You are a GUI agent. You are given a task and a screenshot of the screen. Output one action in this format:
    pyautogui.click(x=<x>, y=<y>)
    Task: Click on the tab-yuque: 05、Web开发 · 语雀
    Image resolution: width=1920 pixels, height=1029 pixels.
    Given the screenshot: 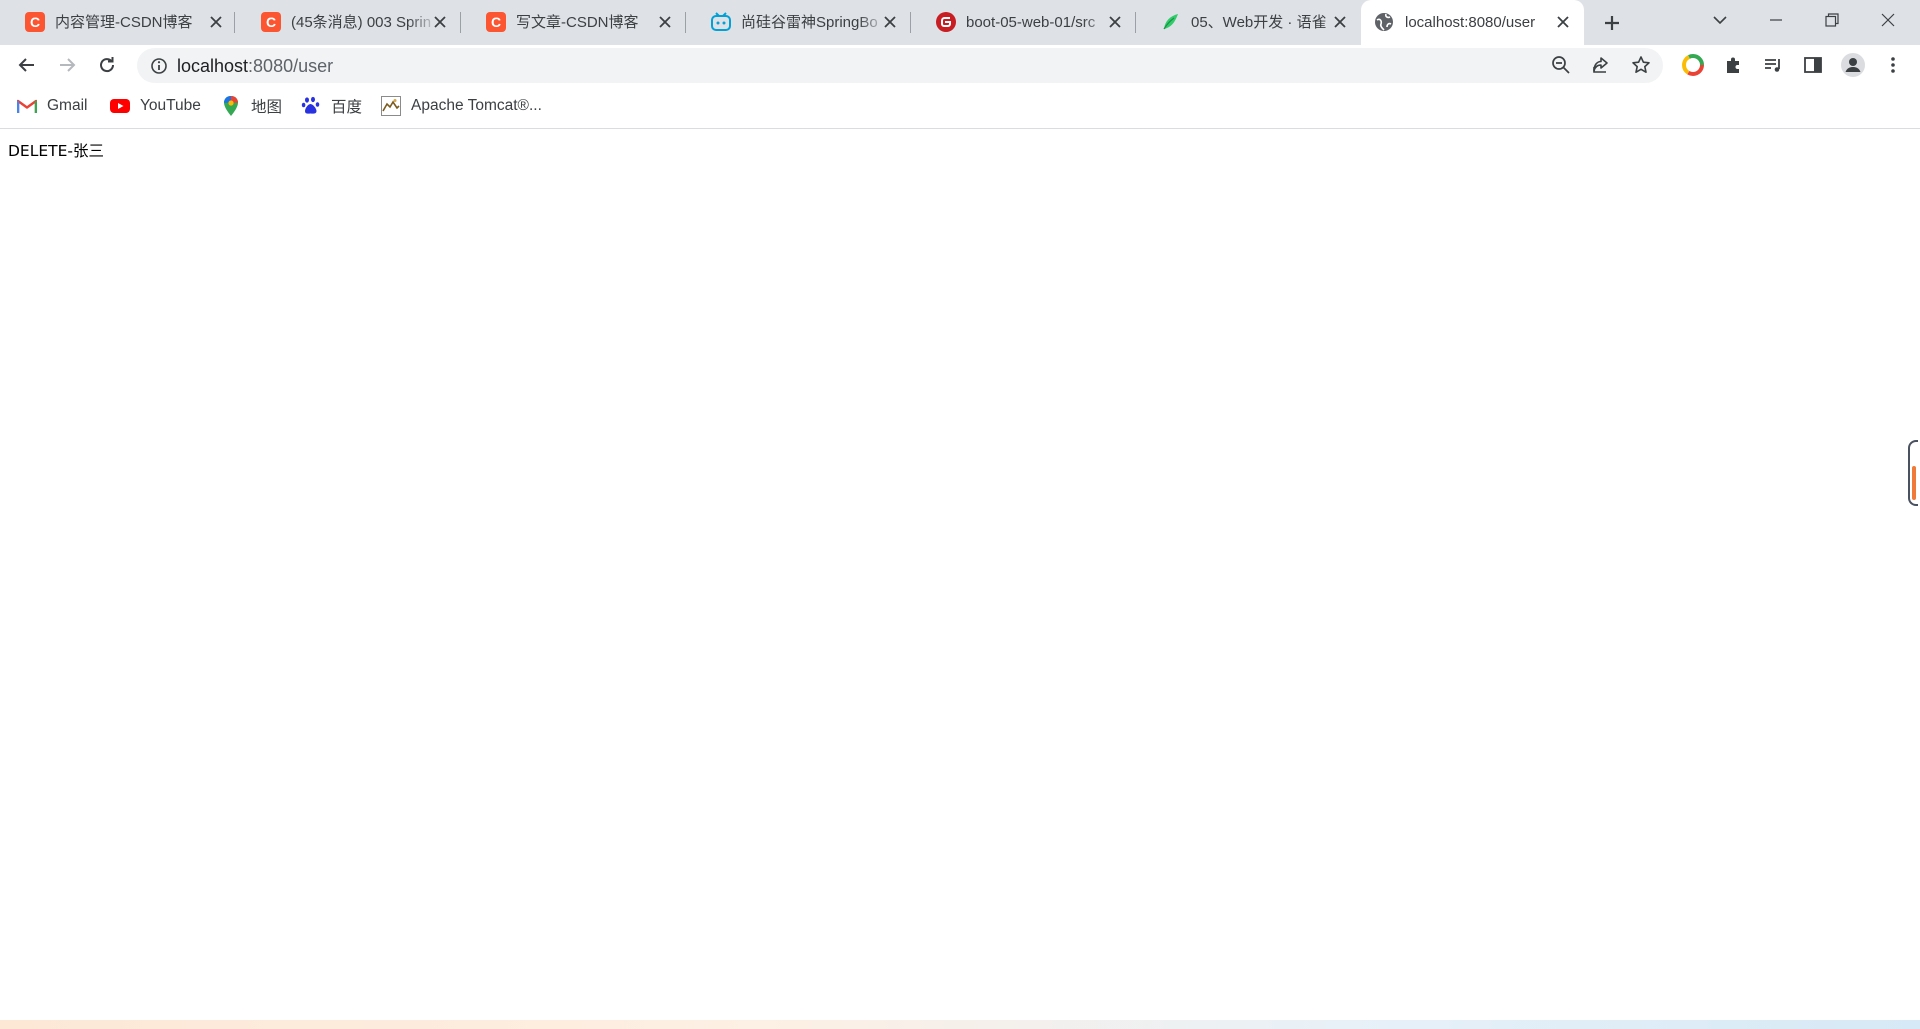 What is the action you would take?
    pyautogui.click(x=1248, y=22)
    